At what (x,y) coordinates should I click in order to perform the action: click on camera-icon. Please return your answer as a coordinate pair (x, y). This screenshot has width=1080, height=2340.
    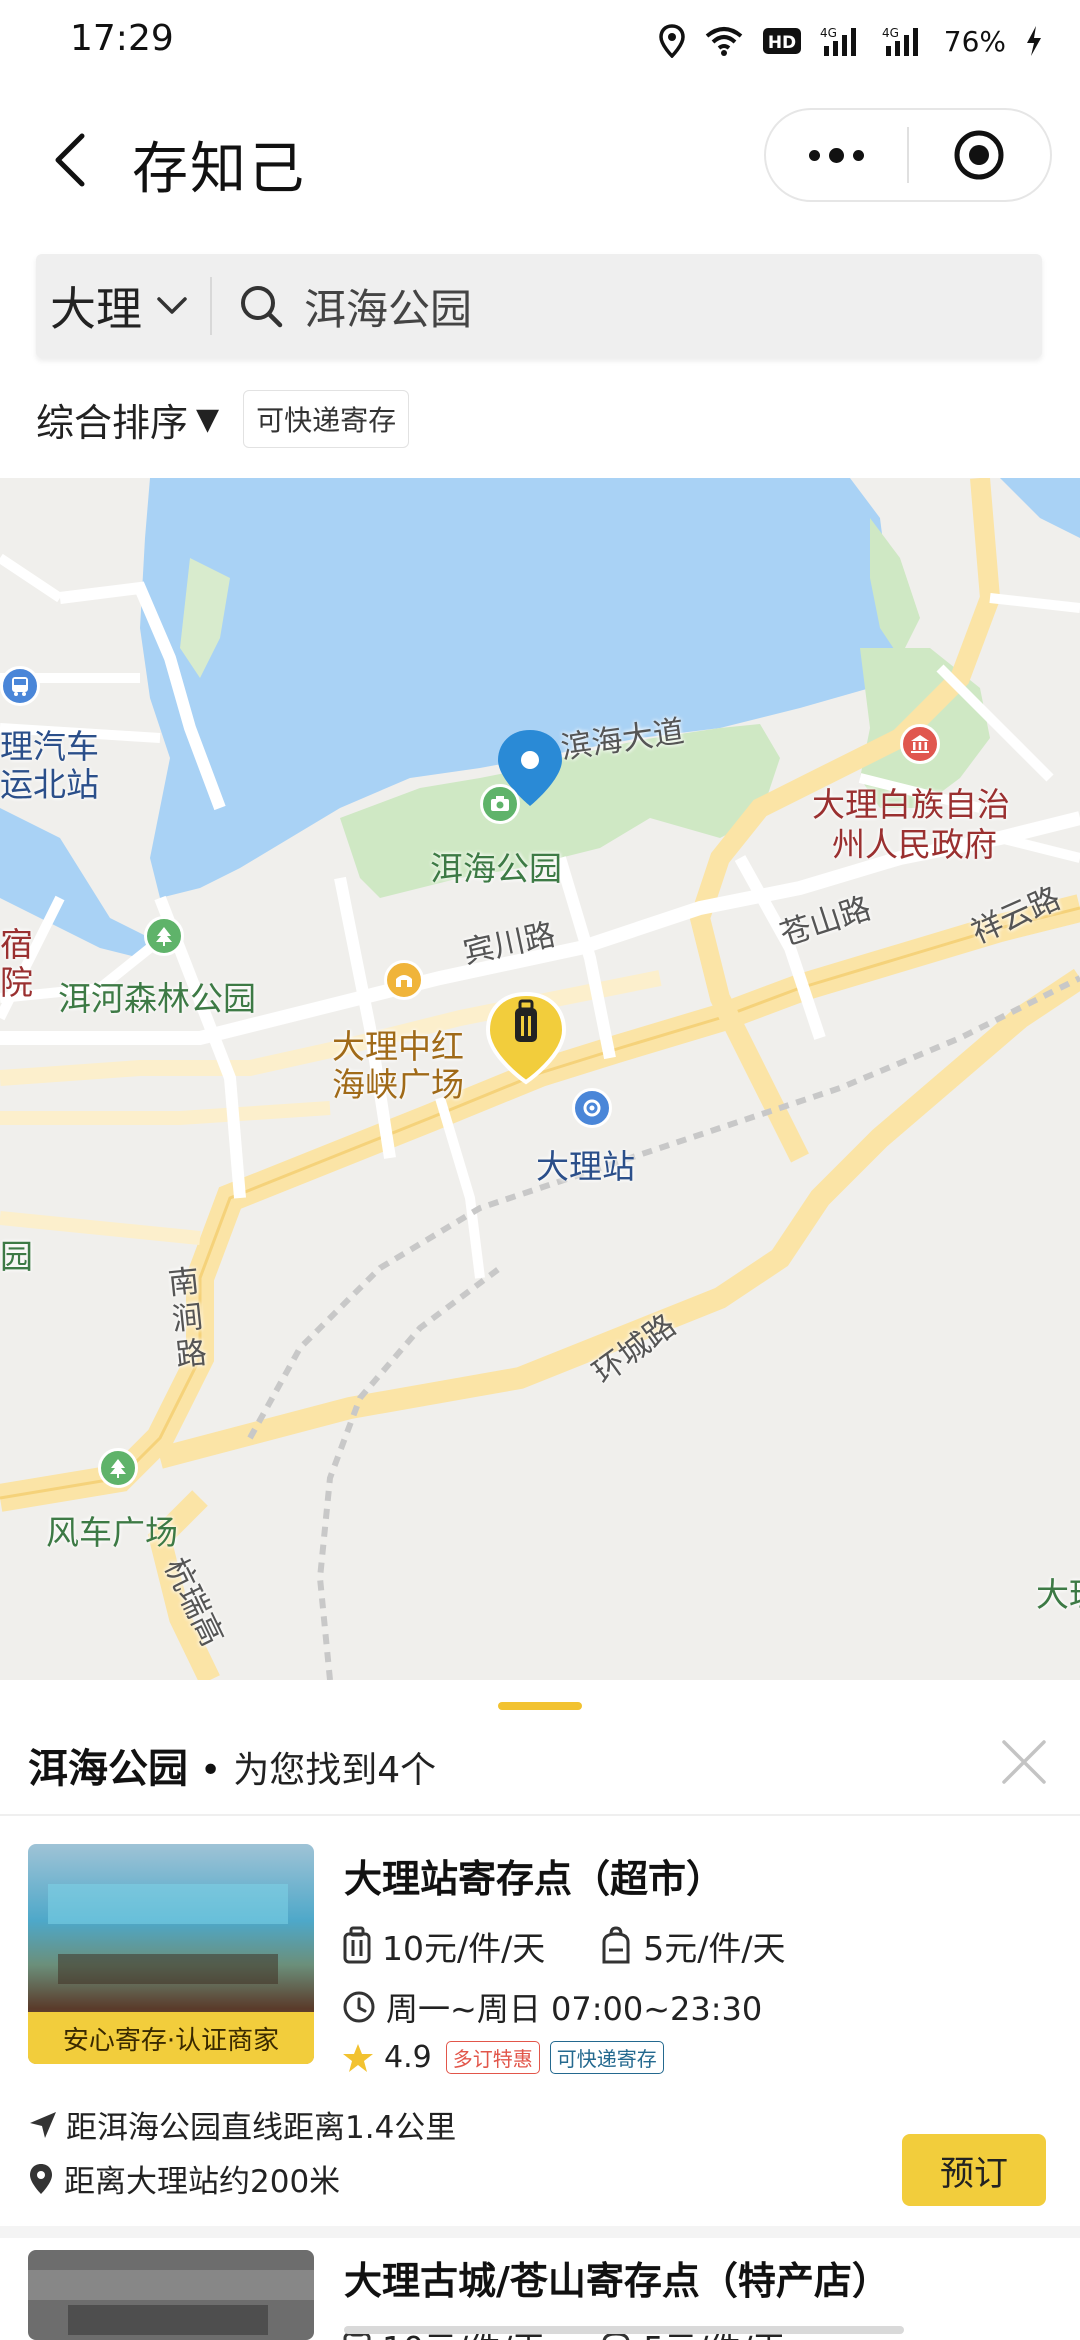
    Looking at the image, I should click on (500, 804).